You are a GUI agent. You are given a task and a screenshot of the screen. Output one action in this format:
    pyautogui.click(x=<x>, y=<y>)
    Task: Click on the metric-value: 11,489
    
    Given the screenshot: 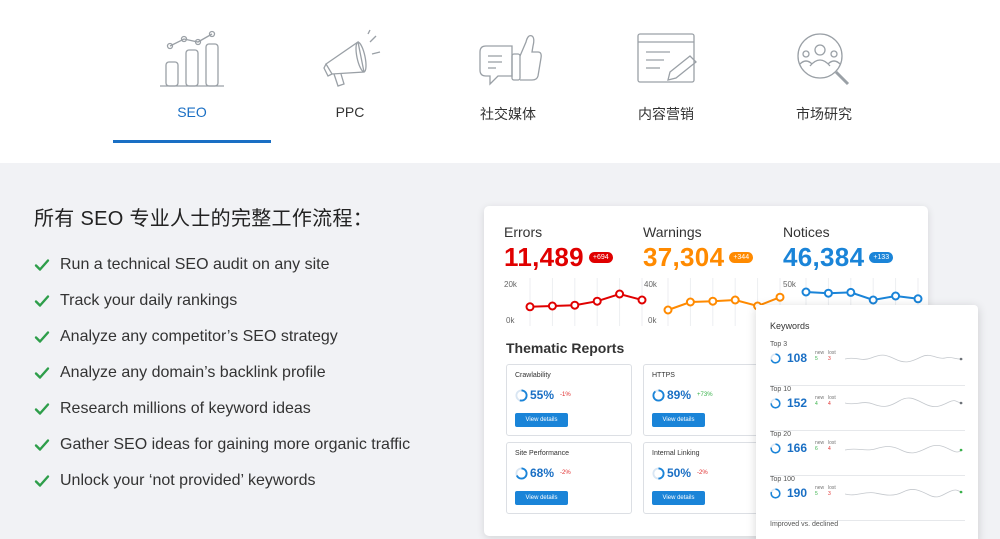 What is the action you would take?
    pyautogui.click(x=544, y=257)
    